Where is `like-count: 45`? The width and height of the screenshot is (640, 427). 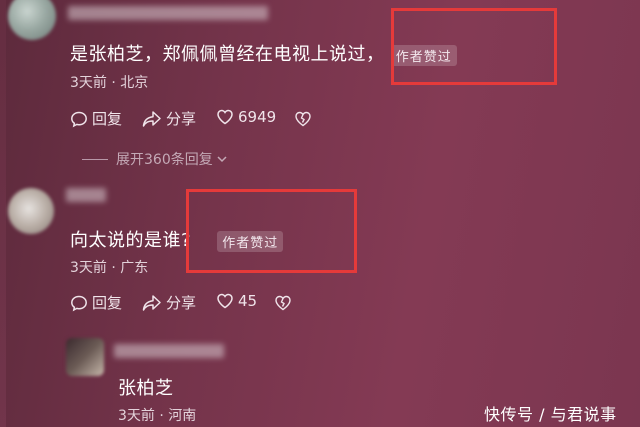 like-count: 45 is located at coordinates (248, 301).